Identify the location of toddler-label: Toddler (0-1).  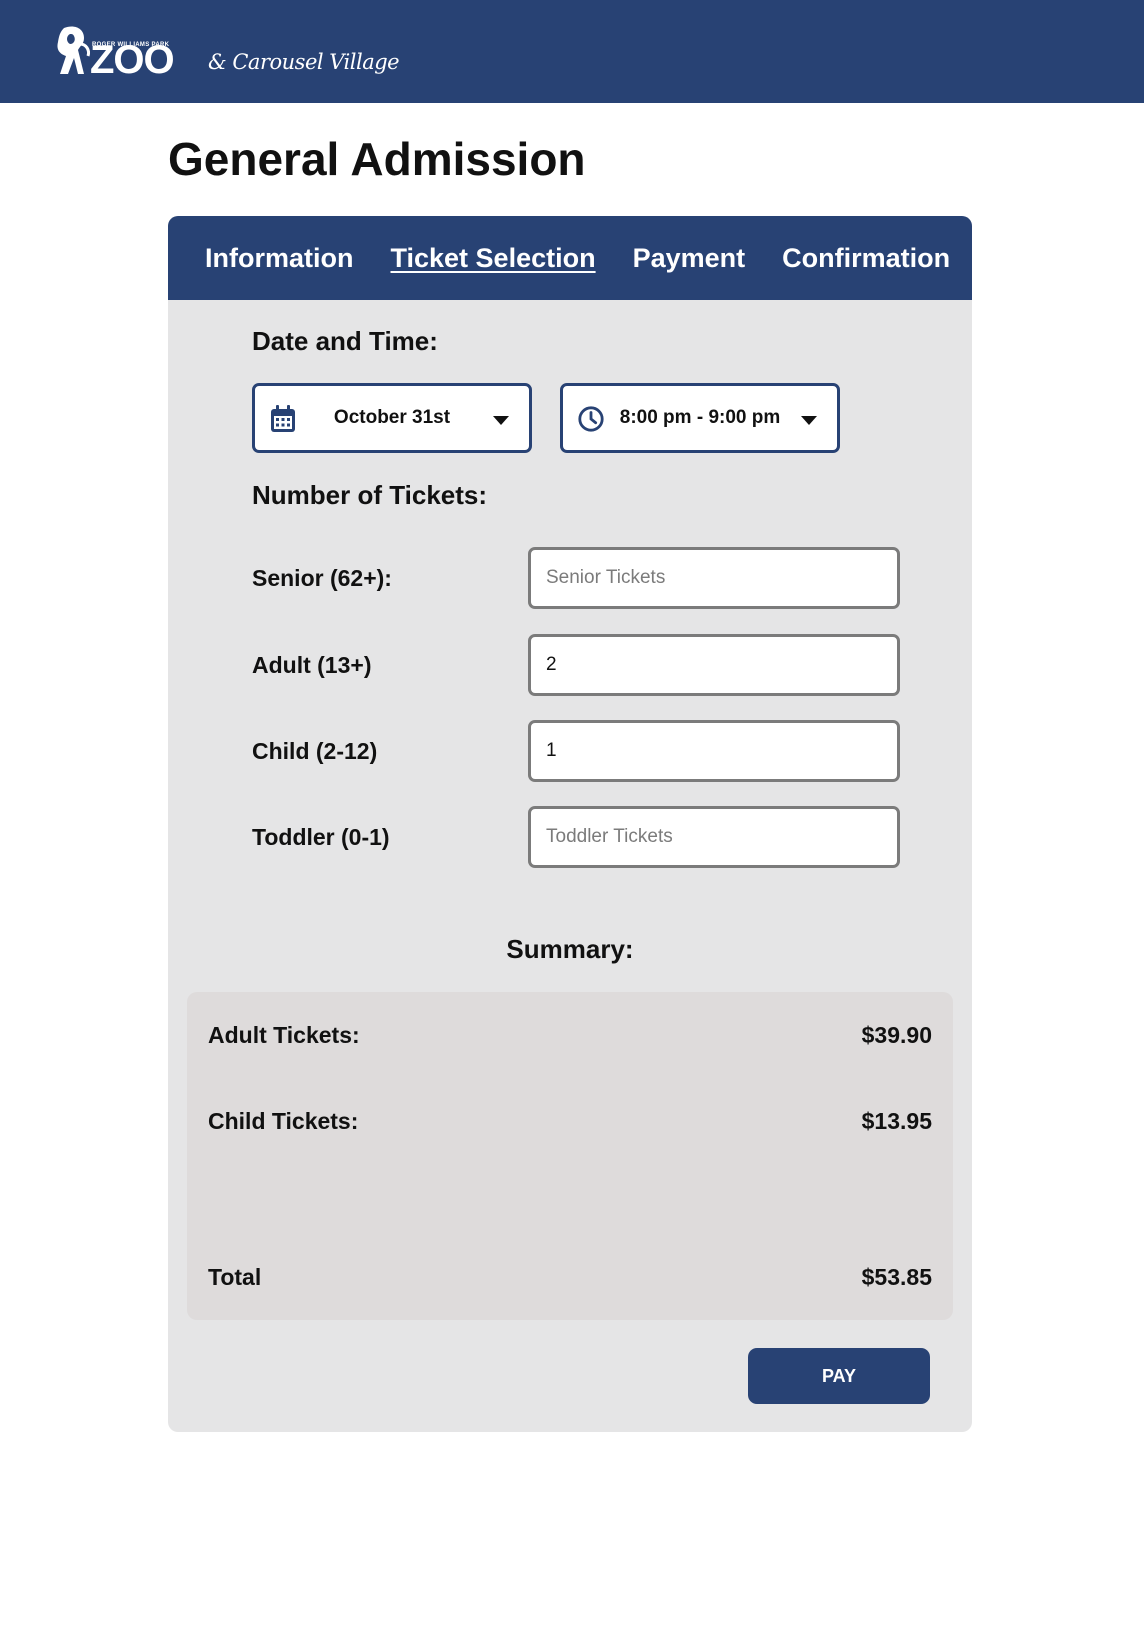
(321, 837).